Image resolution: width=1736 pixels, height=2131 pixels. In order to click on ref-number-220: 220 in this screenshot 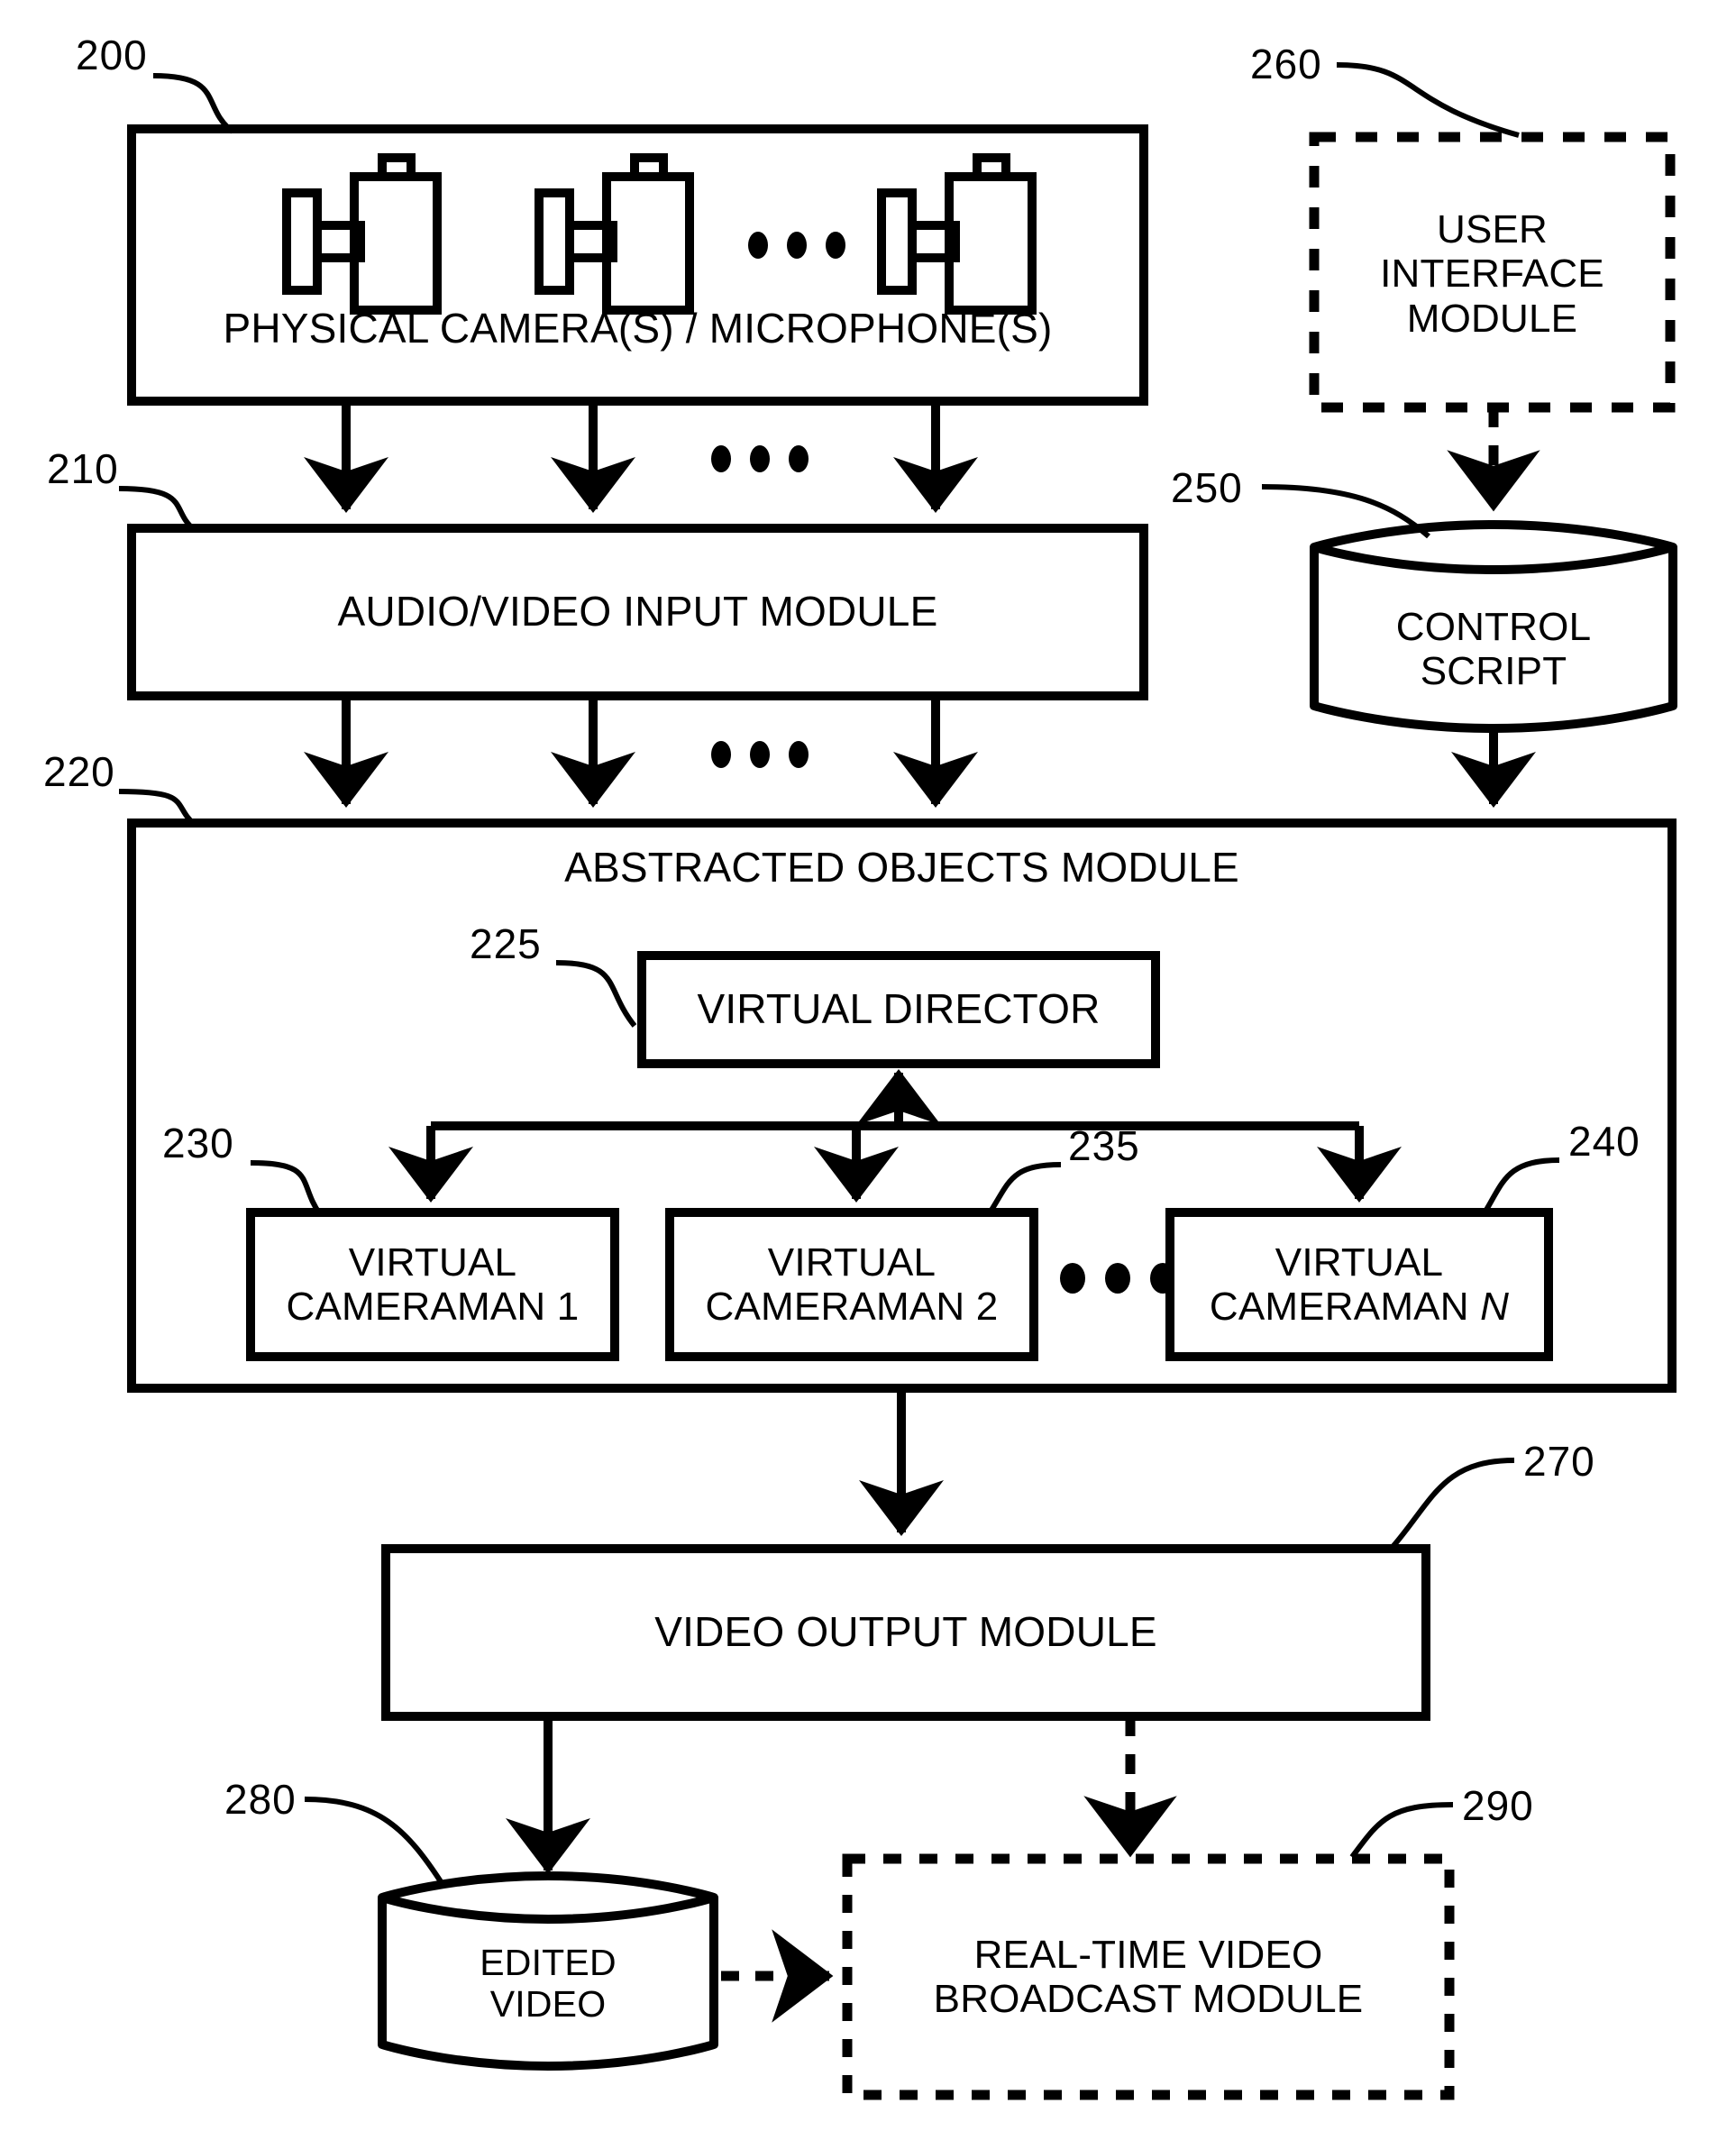, I will do `click(79, 771)`.